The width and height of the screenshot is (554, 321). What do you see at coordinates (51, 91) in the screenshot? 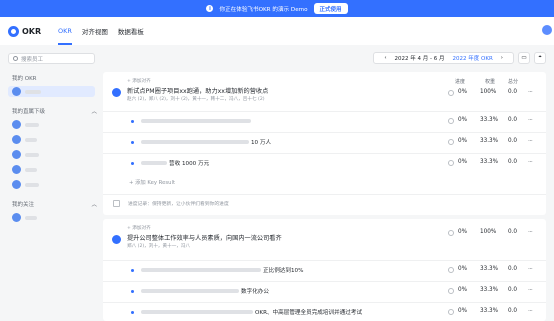
I see `sidebar-item-me` at bounding box center [51, 91].